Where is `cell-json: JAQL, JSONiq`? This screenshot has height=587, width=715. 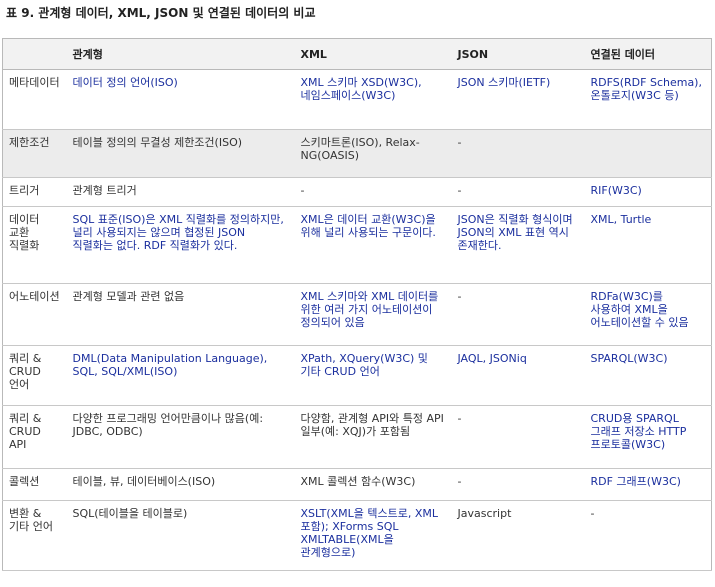 cell-json: JAQL, JSONiq is located at coordinates (518, 375).